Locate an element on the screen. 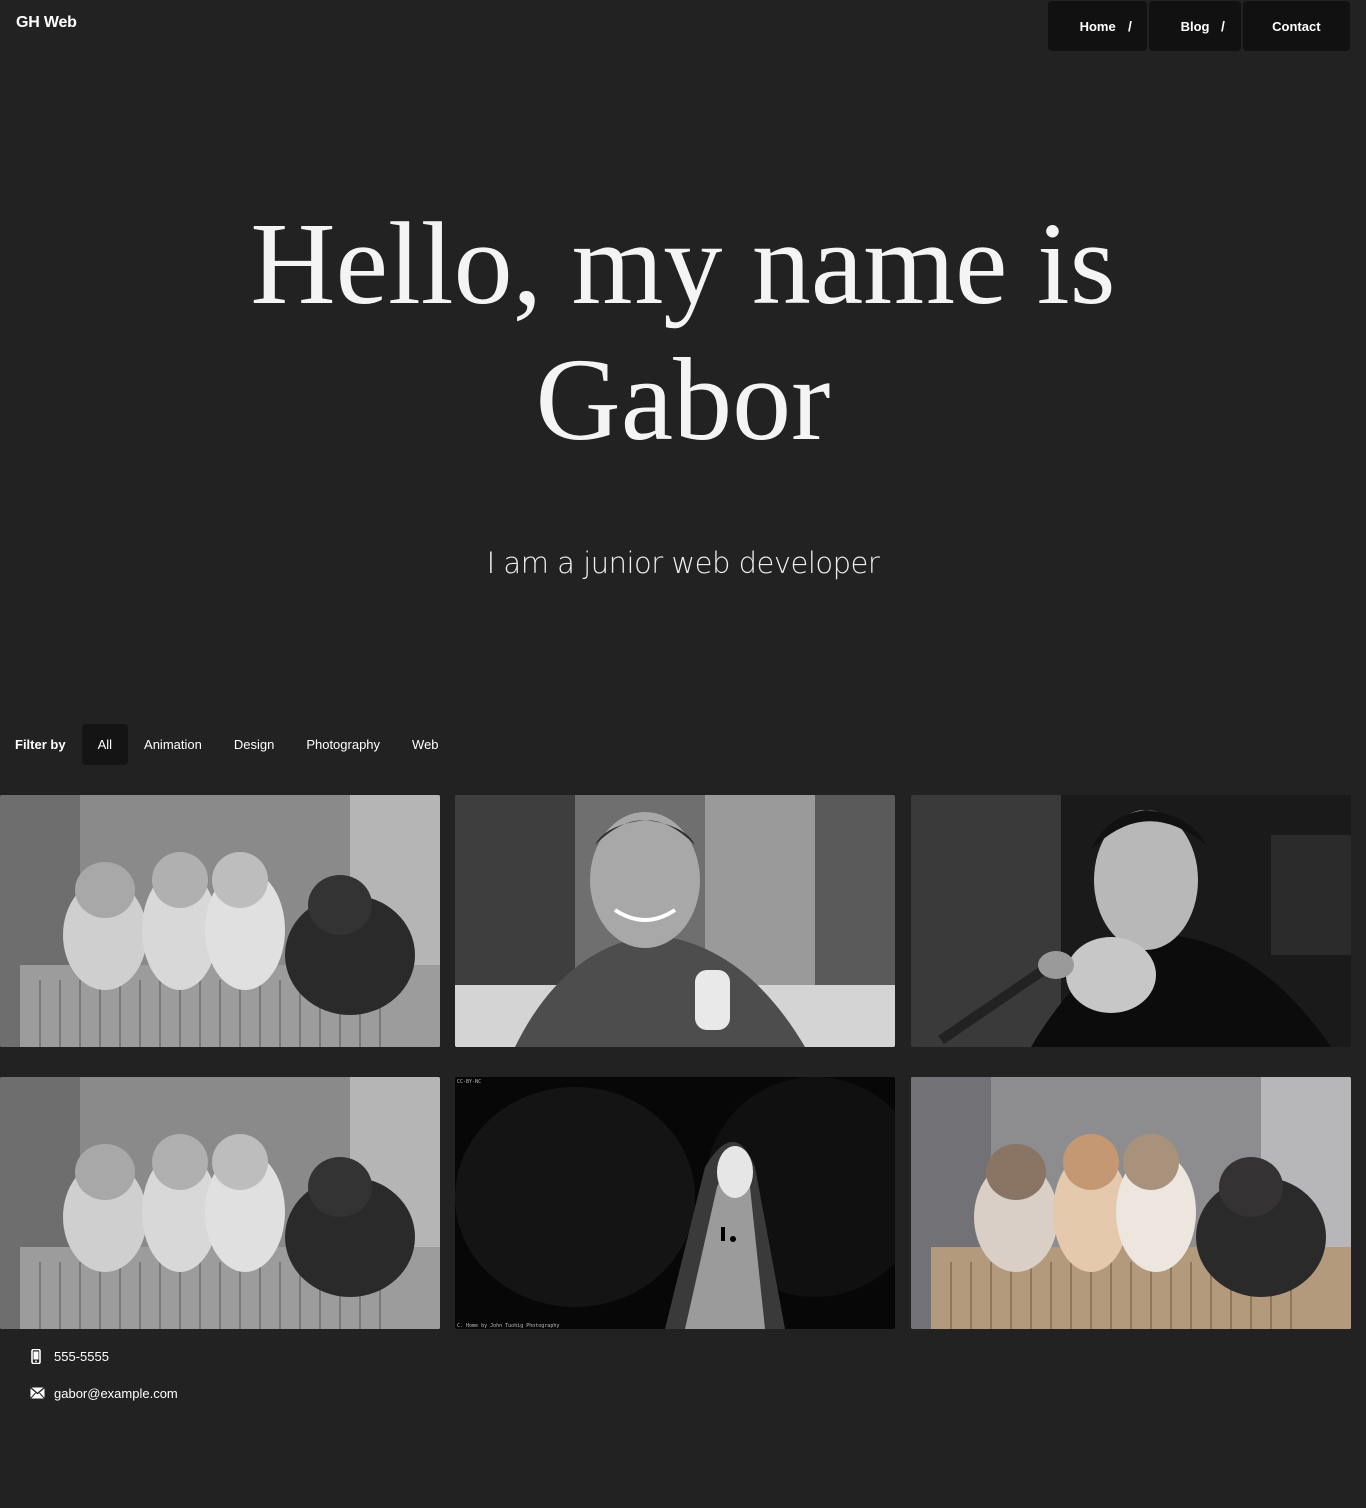 This screenshot has height=1508, width=1366. filter-animation-button: Animation is located at coordinates (173, 744).